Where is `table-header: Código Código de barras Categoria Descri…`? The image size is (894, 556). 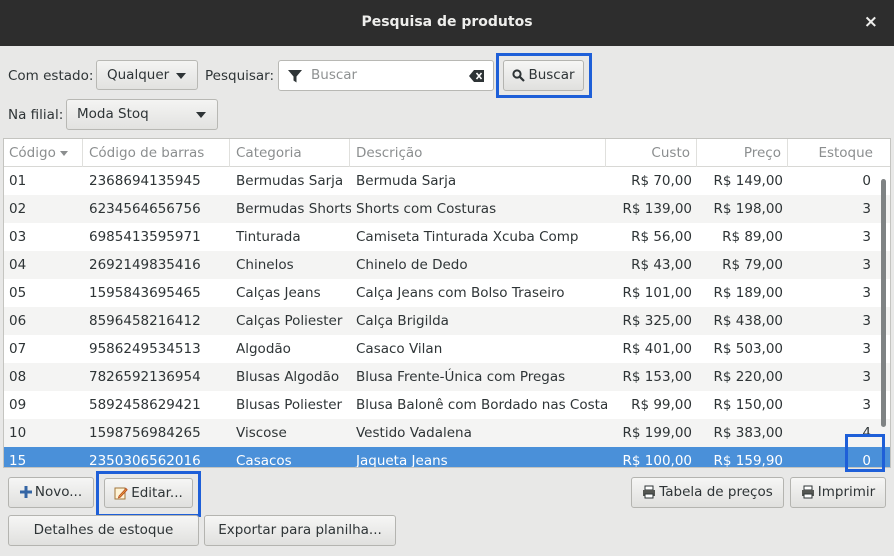 table-header: Código Código de barras Categoria Descri… is located at coordinates (447, 153).